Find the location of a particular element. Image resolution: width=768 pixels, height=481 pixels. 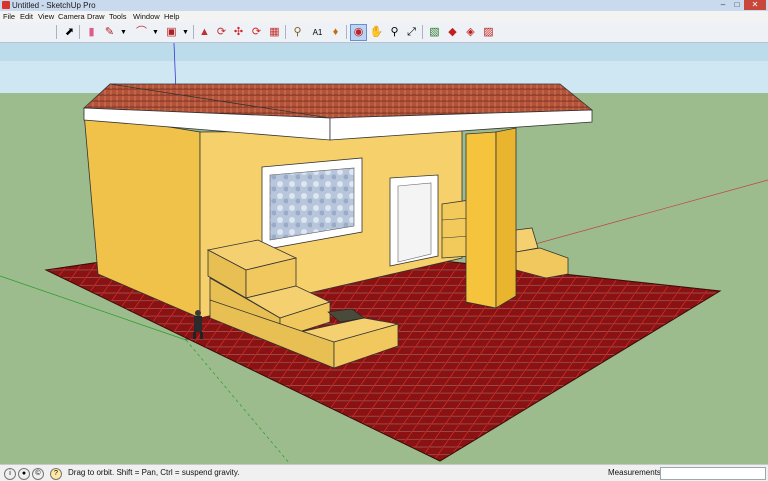

select-icon: ⬈ is located at coordinates (69, 32).